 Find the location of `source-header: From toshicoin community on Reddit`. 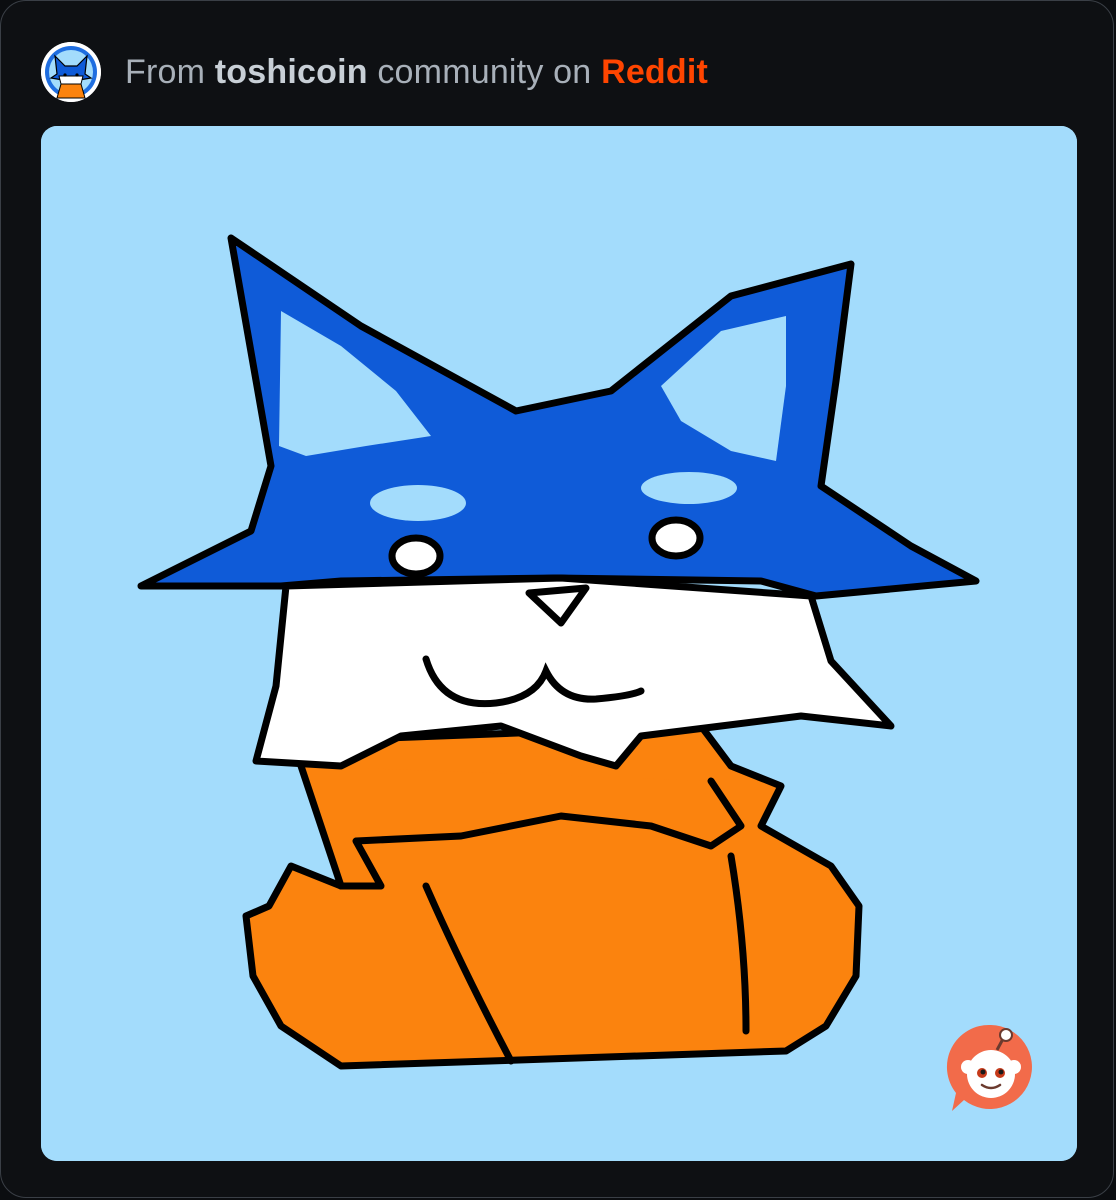

source-header: From toshicoin community on Reddit is located at coordinates (374, 72).